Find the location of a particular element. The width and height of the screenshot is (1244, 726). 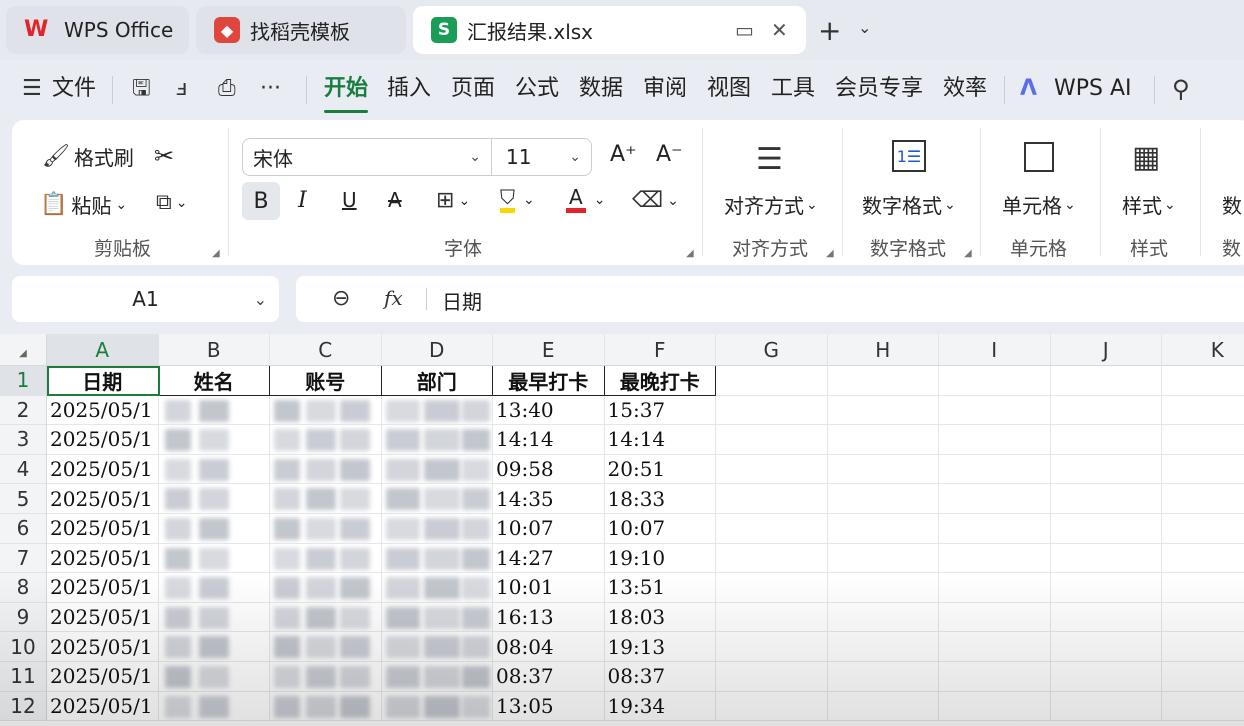

latest-punch-cell: 14:14 is located at coordinates (660, 440).